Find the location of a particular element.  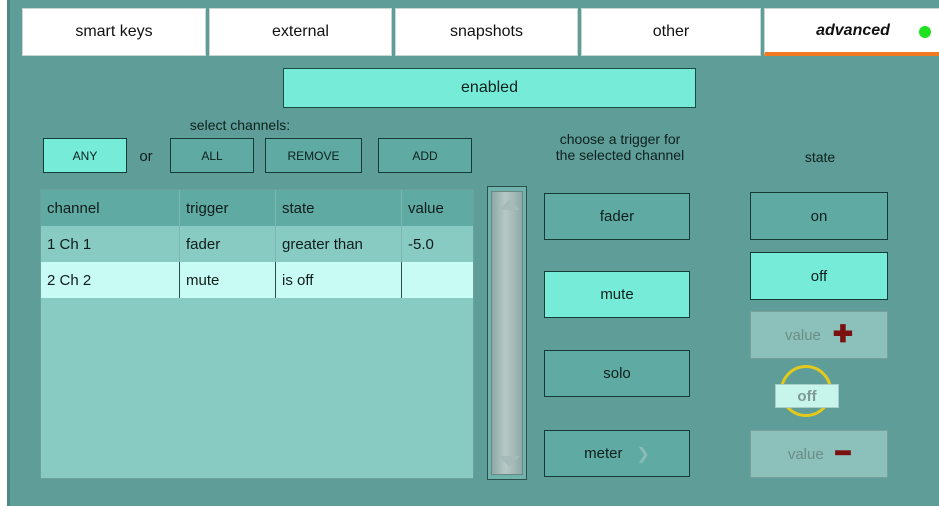

table-header-row: channel trigger state value is located at coordinates (257, 208).